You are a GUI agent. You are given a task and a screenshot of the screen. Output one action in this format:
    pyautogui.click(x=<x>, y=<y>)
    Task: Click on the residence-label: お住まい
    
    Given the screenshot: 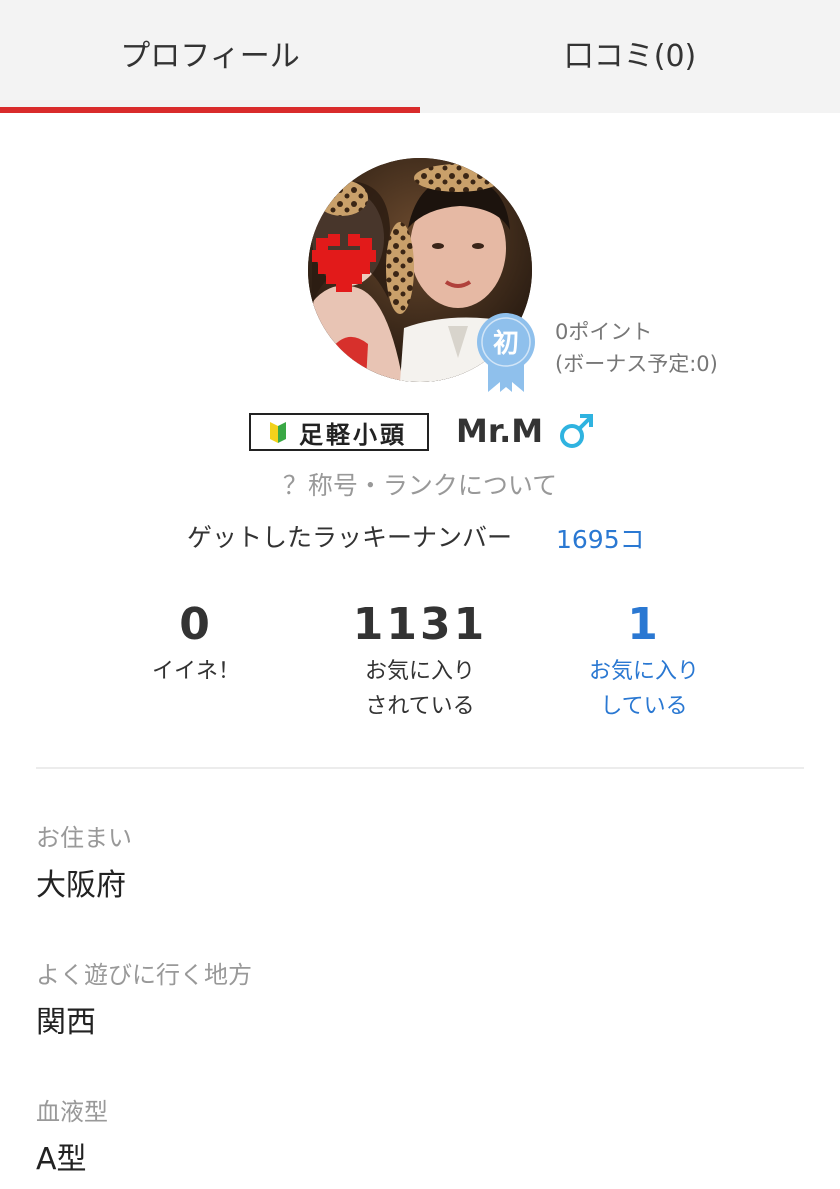 What is the action you would take?
    pyautogui.click(x=84, y=838)
    